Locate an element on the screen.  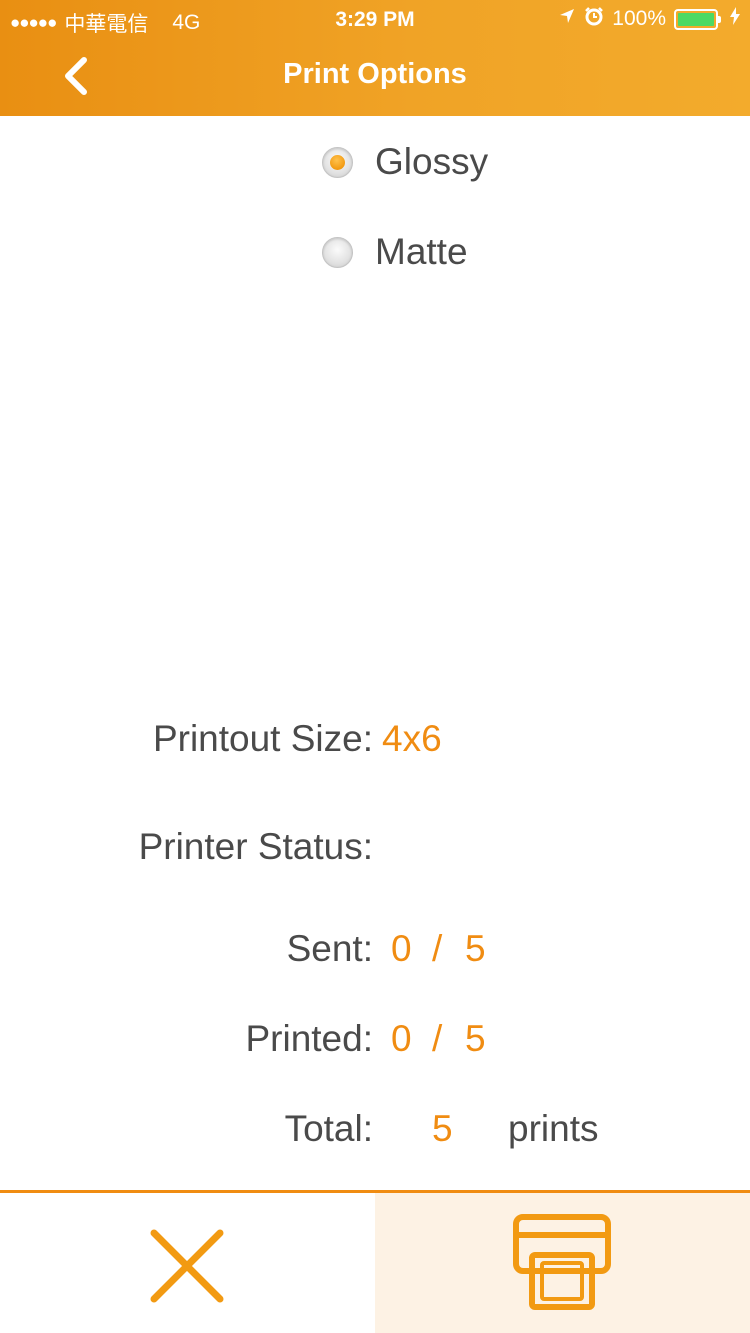
paper-option-matte: Matte is located at coordinates (395, 252).